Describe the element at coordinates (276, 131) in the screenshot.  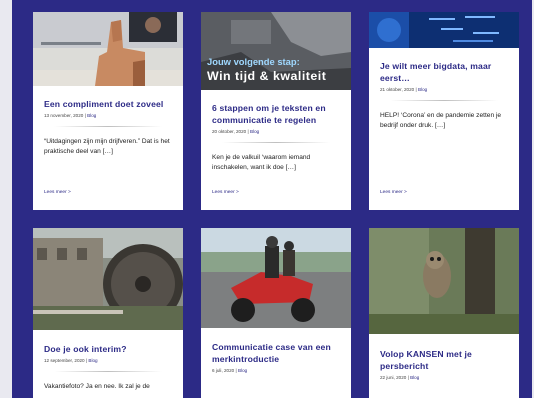
I see `post-meta: 20 oktober, 2020 | Blog` at that location.